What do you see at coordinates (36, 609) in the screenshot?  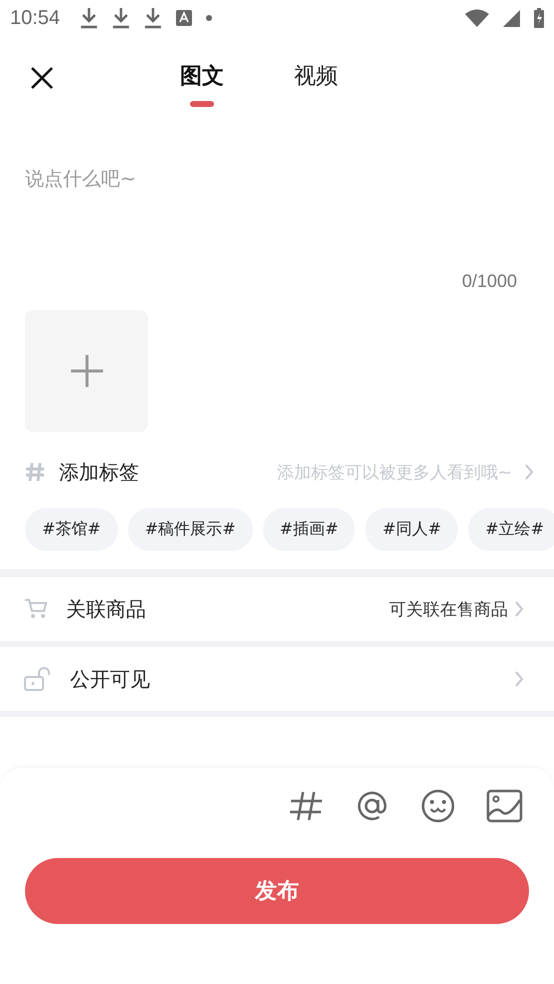 I see `cart-icon` at bounding box center [36, 609].